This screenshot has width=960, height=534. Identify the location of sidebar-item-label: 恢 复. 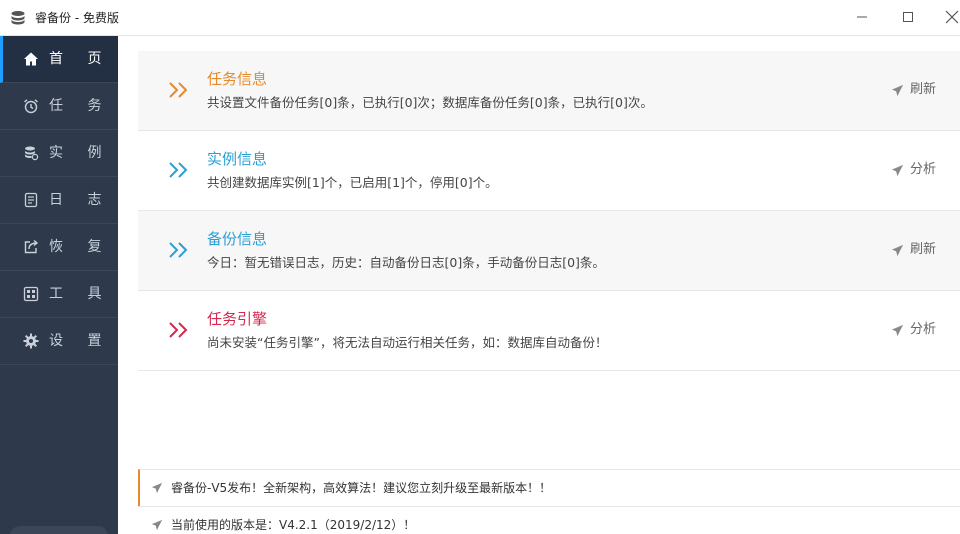
(80, 247).